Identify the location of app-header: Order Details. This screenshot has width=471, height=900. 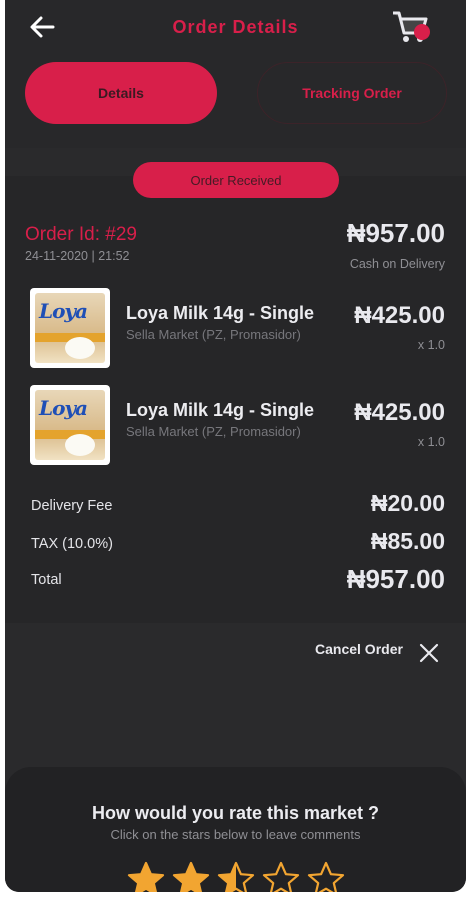
(235, 28).